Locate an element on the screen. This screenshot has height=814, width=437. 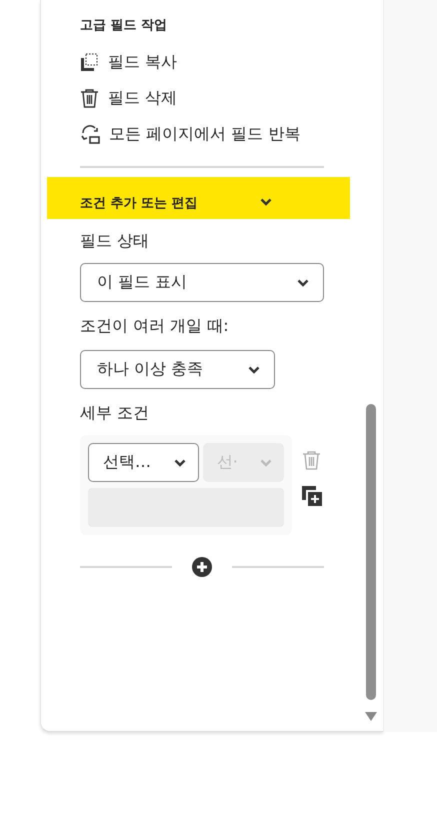
field-label: 필드 상태 is located at coordinates (115, 241).